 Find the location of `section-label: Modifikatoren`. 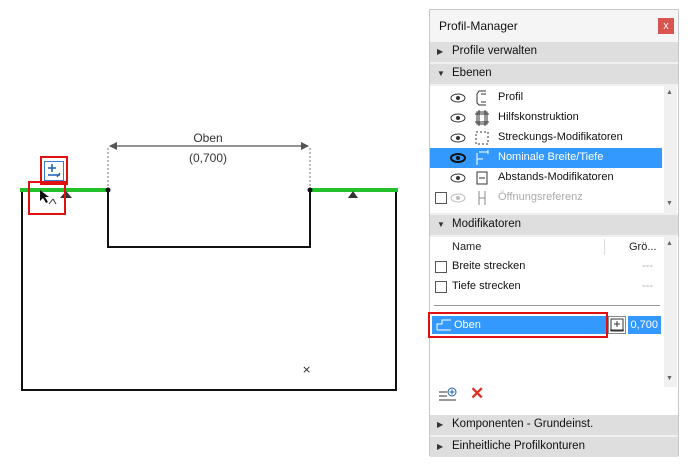

section-label: Modifikatoren is located at coordinates (487, 224).